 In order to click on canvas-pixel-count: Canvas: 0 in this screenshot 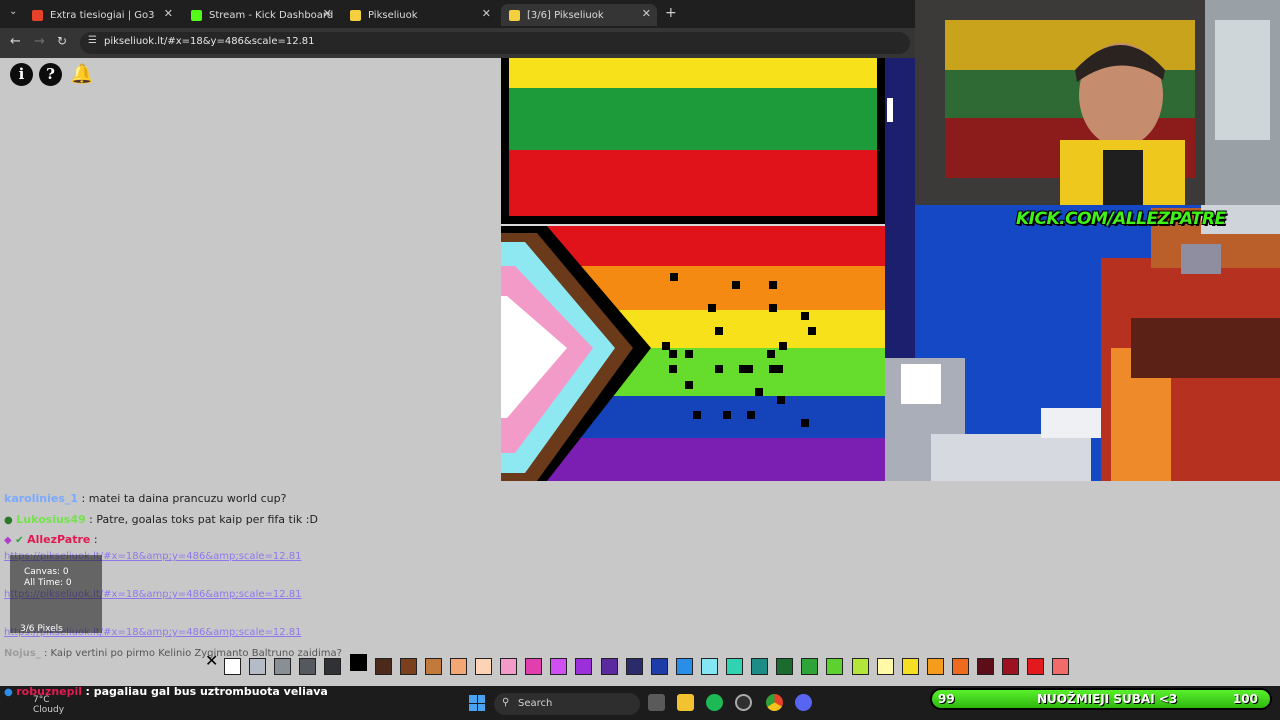, I will do `click(46, 572)`.